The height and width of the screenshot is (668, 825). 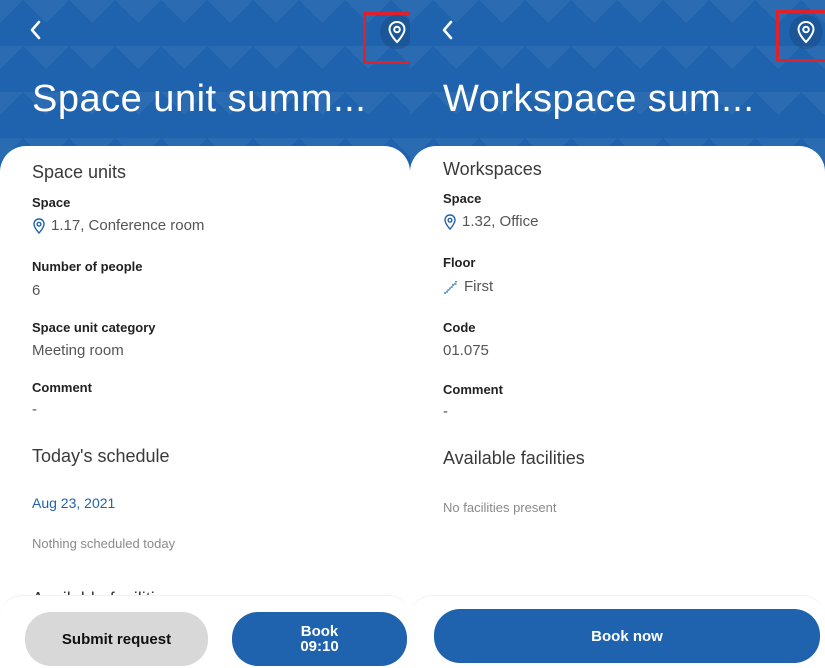 What do you see at coordinates (79, 172) in the screenshot?
I see `space-units-heading: Space units` at bounding box center [79, 172].